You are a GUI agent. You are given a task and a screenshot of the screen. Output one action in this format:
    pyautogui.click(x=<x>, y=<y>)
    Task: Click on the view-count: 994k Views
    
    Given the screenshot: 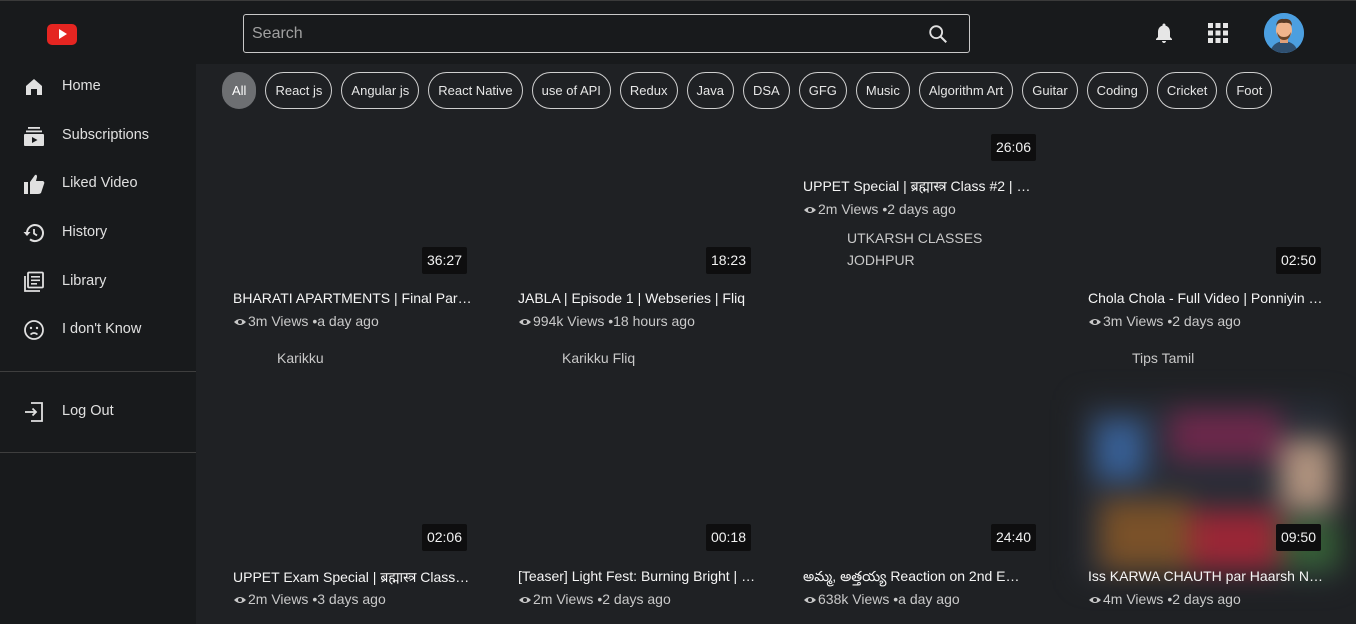 What is the action you would take?
    pyautogui.click(x=569, y=321)
    